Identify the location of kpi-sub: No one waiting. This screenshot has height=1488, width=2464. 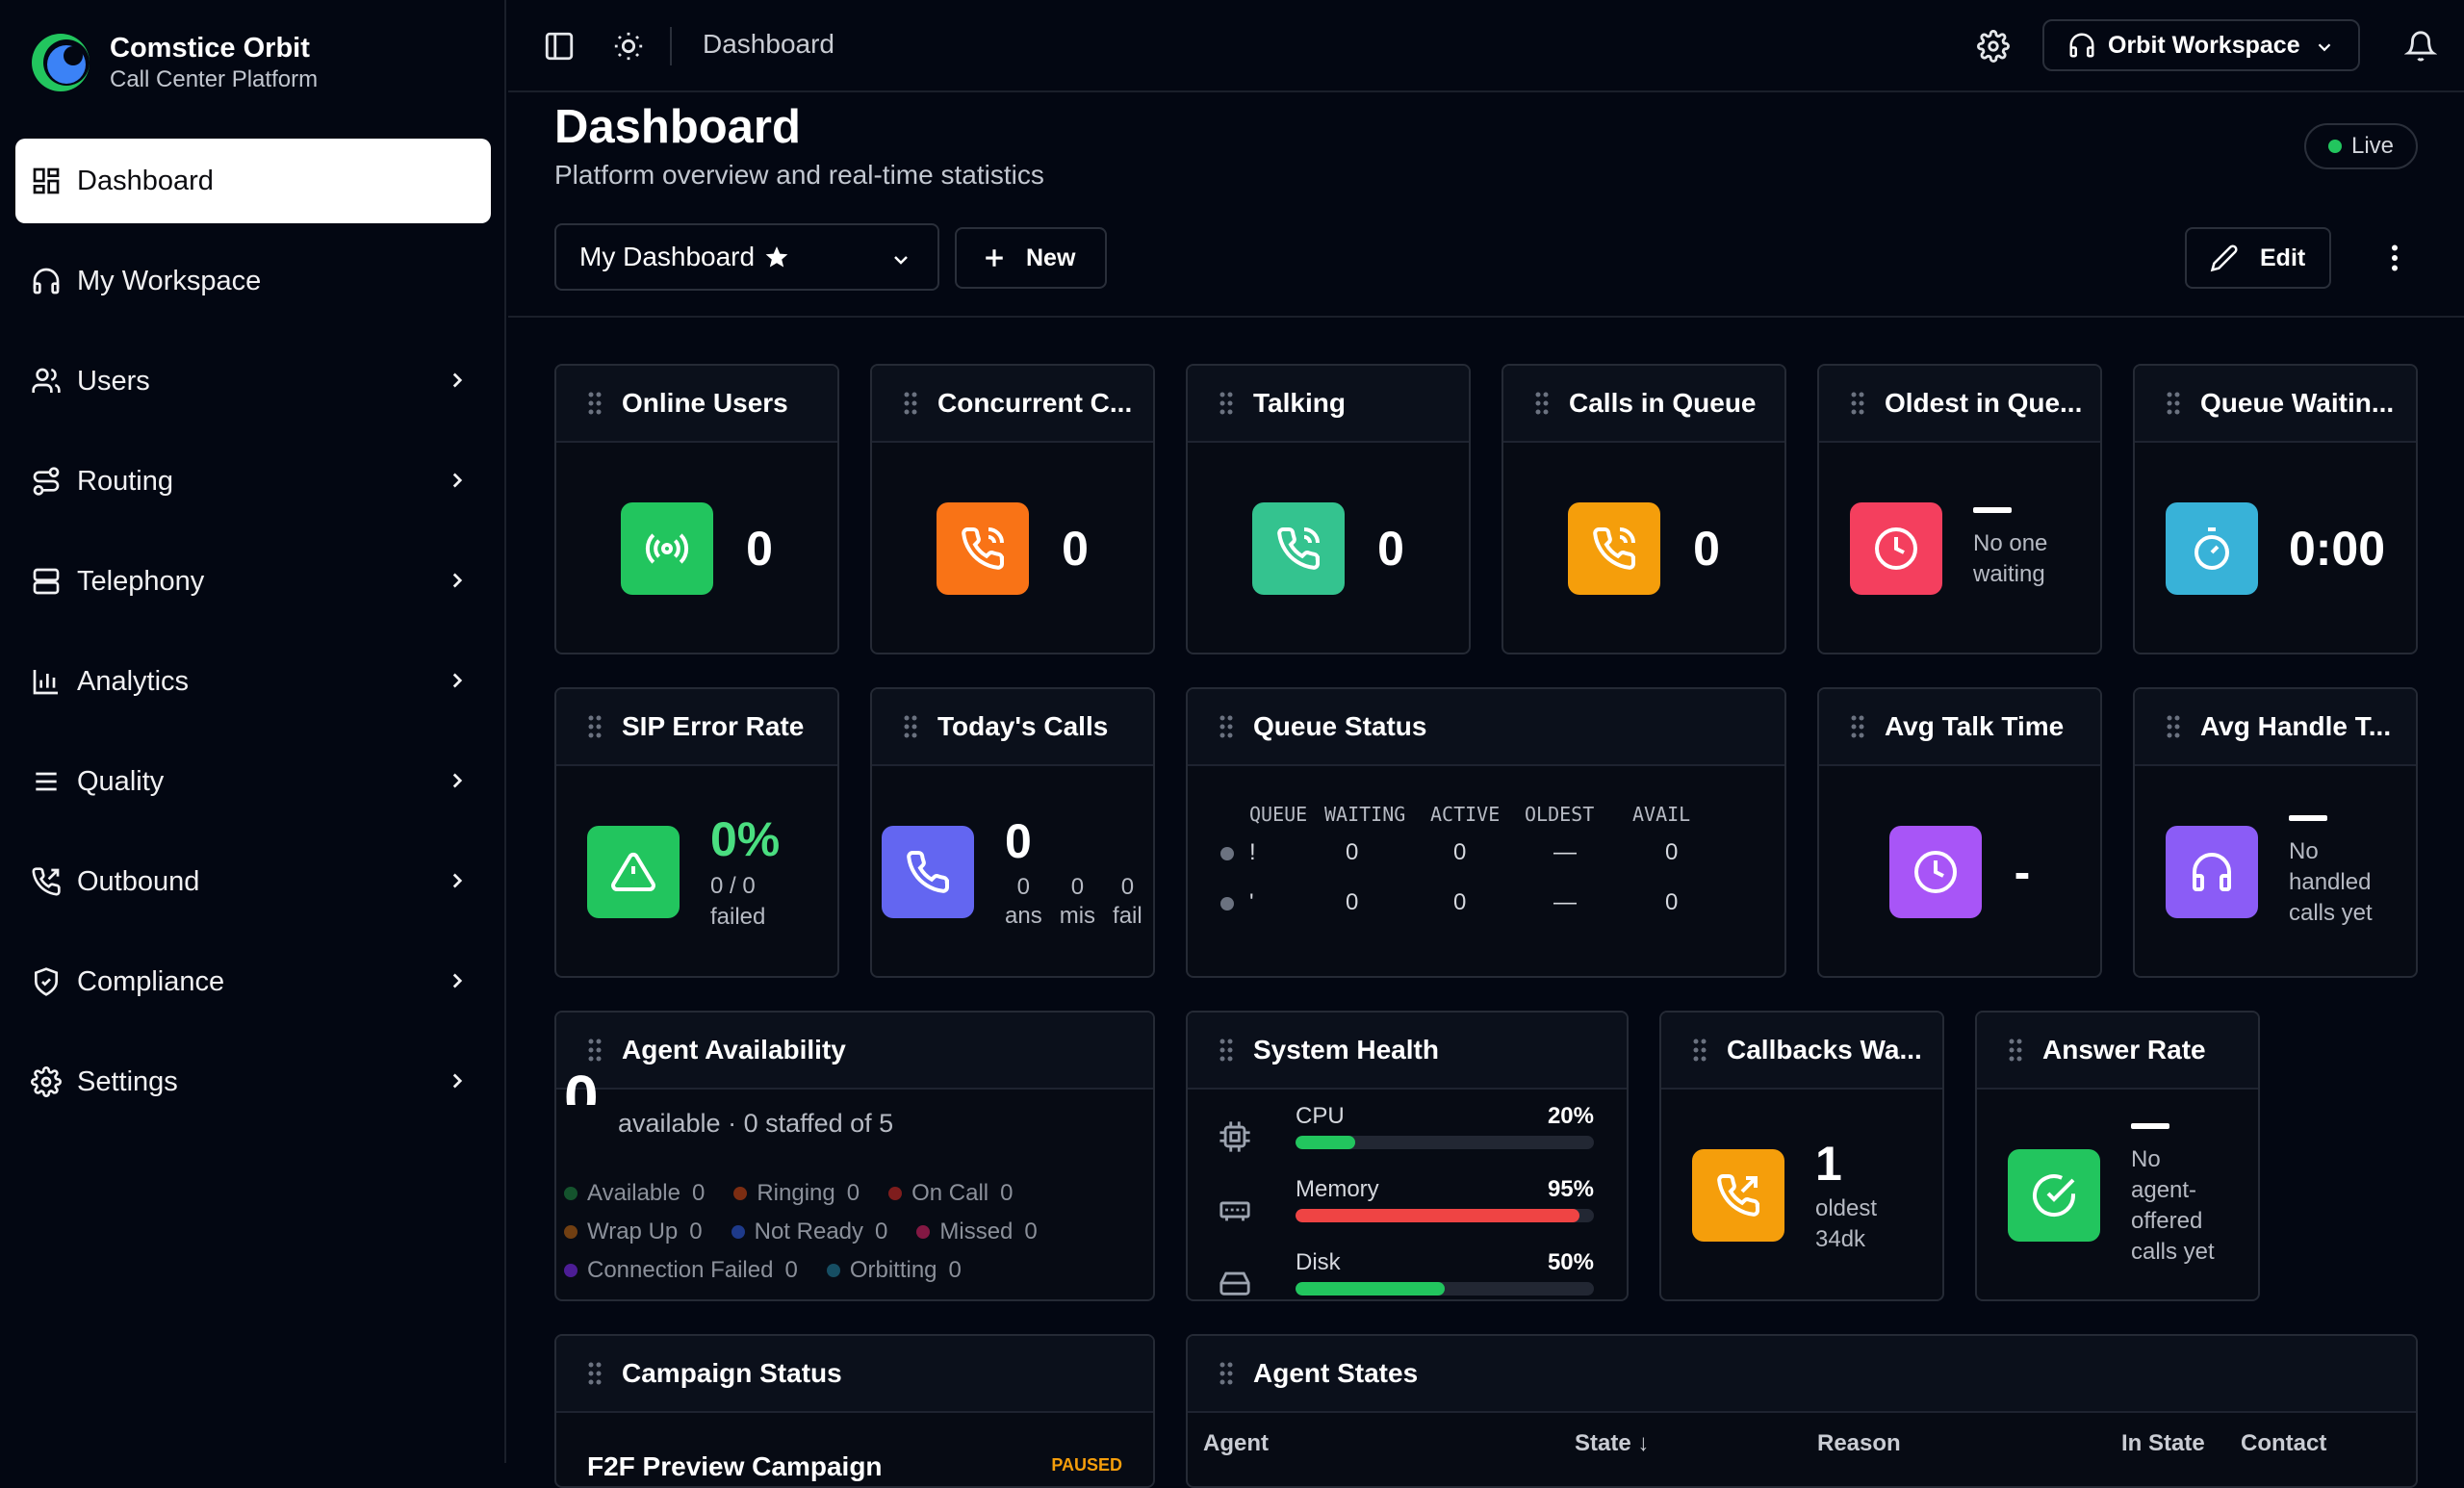
(2010, 559).